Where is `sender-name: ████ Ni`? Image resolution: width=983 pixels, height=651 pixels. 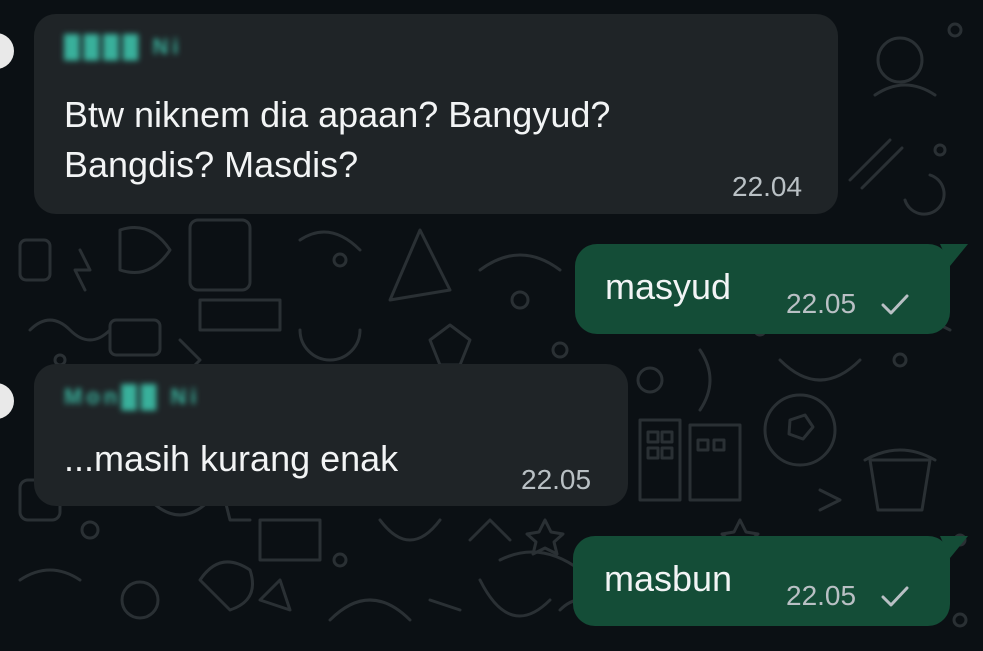 sender-name: ████ Ni is located at coordinates (123, 46).